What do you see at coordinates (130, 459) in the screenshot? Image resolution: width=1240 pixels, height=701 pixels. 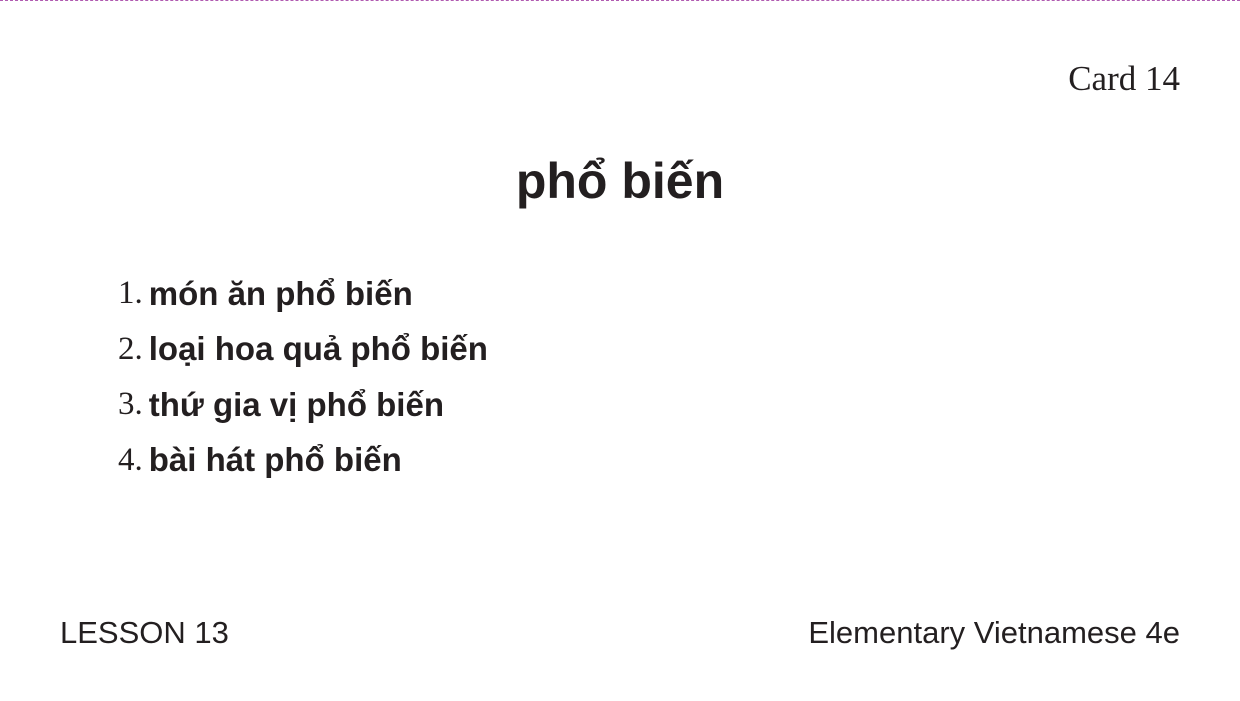 I see `example-number: 4.` at bounding box center [130, 459].